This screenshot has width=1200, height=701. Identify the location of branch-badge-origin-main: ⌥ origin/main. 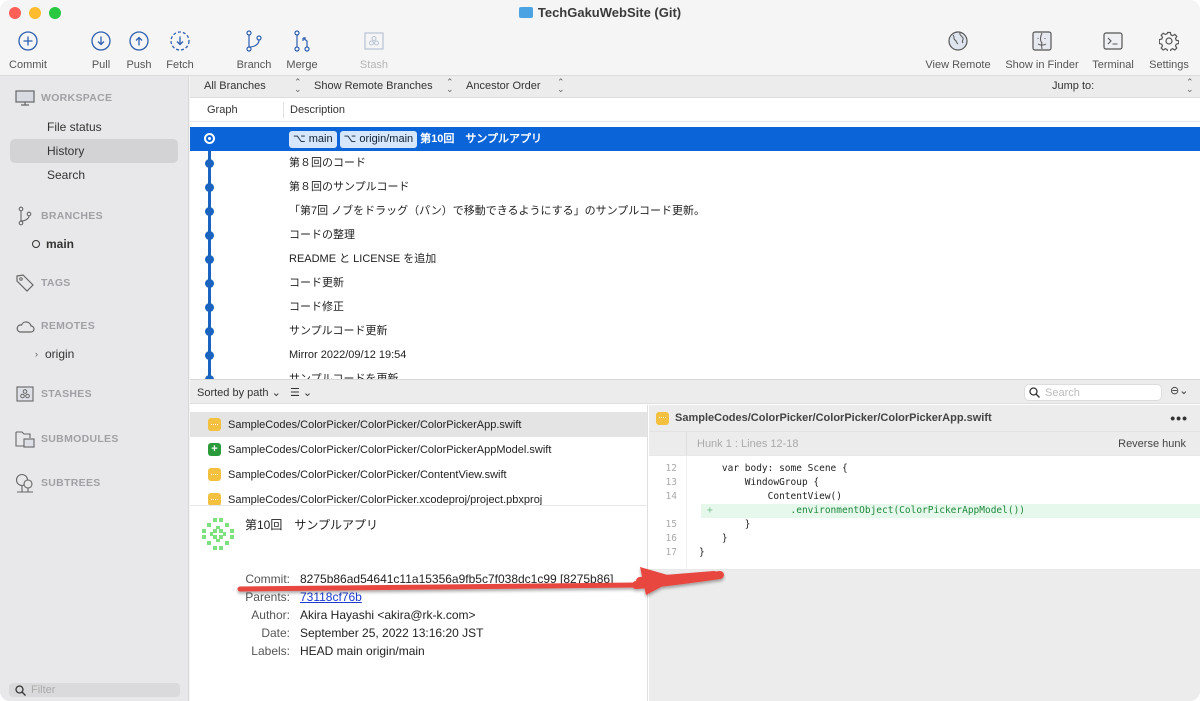
(378, 139).